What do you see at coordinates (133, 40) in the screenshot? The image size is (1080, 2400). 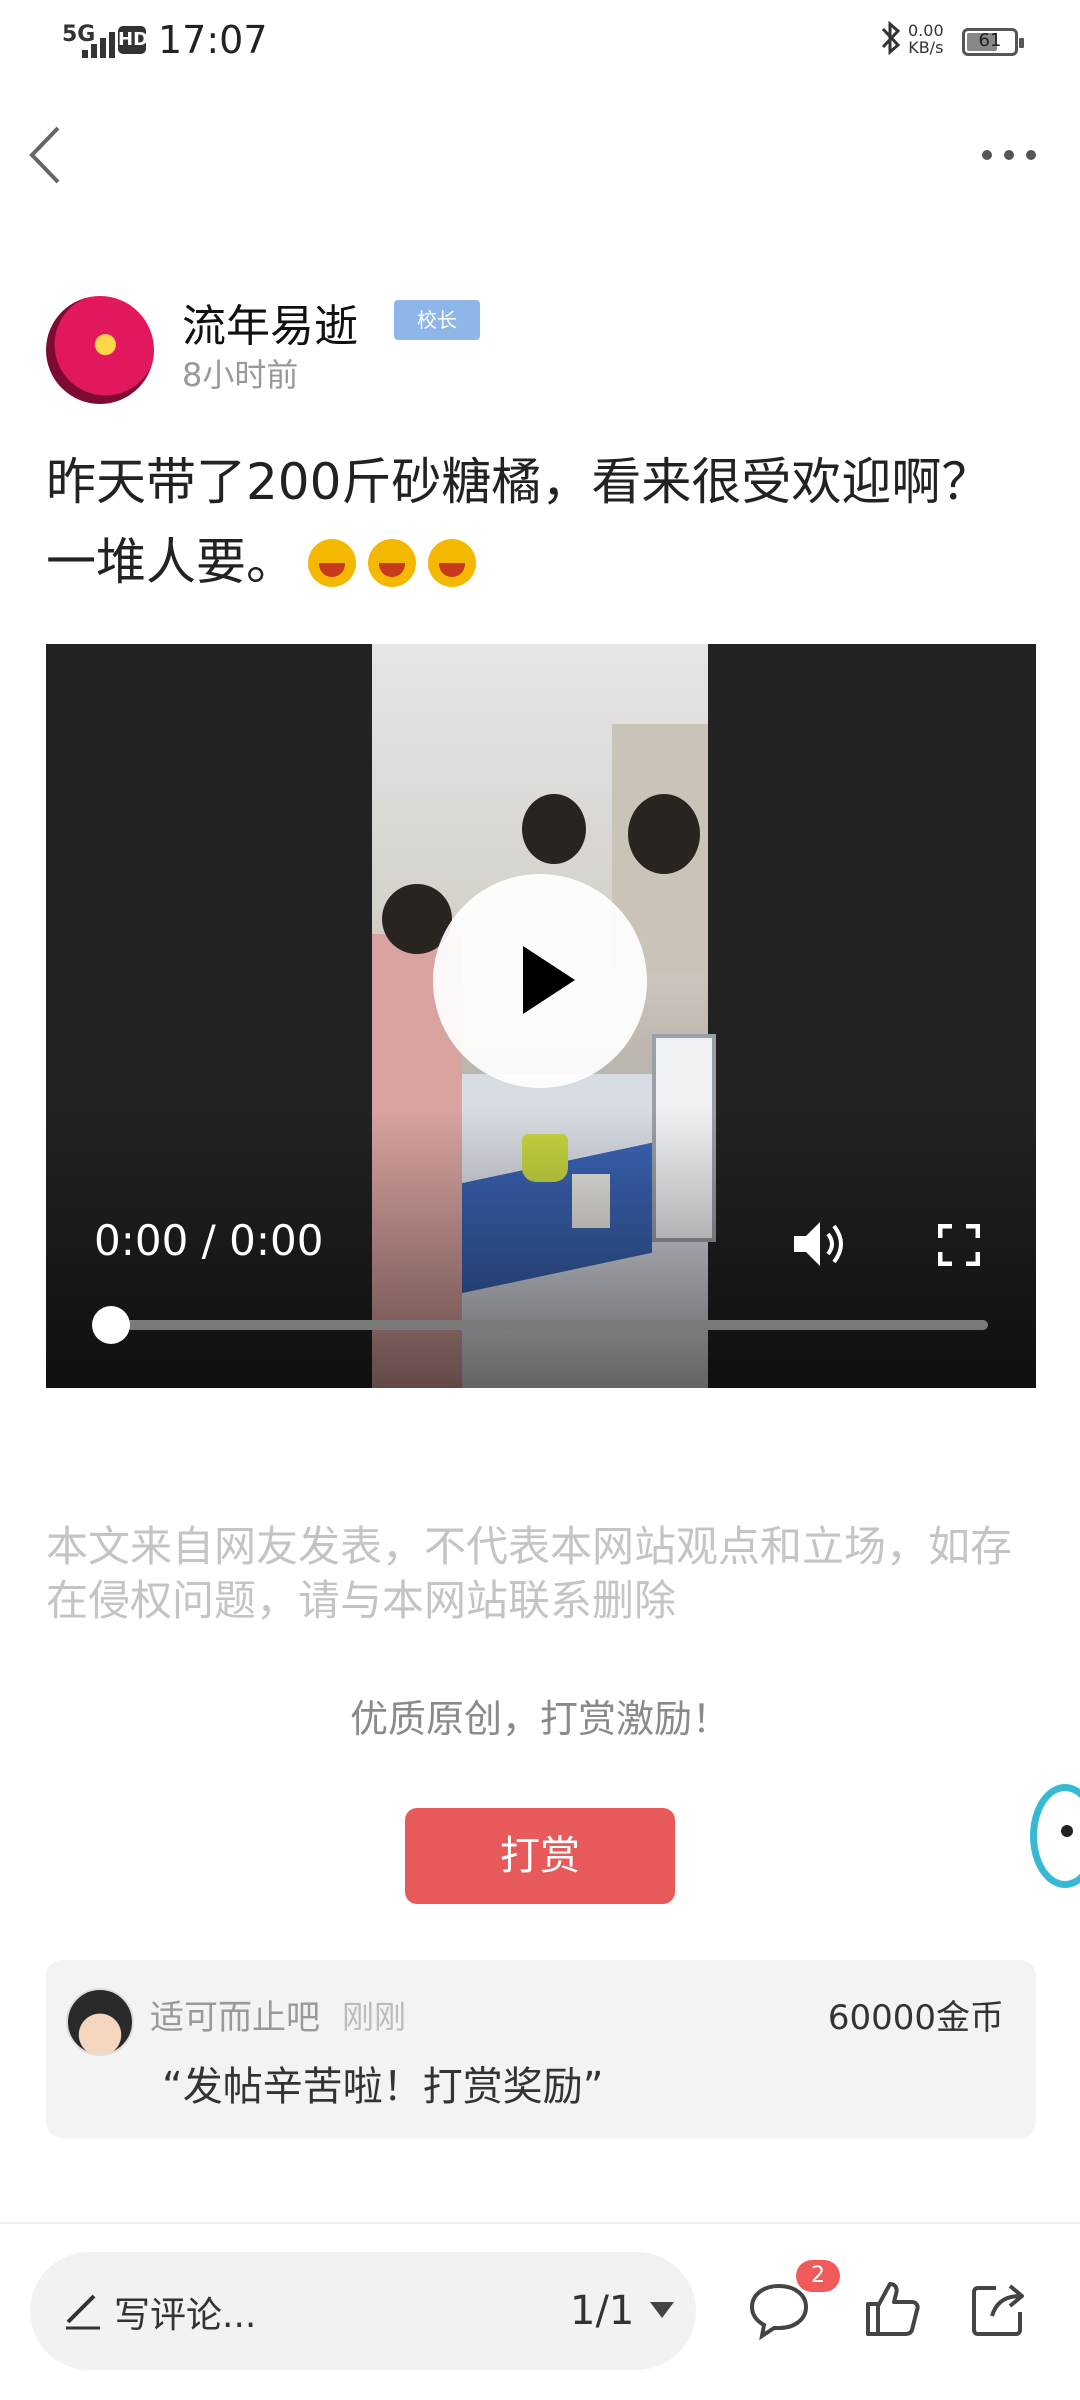 I see `hd-icon: HD` at bounding box center [133, 40].